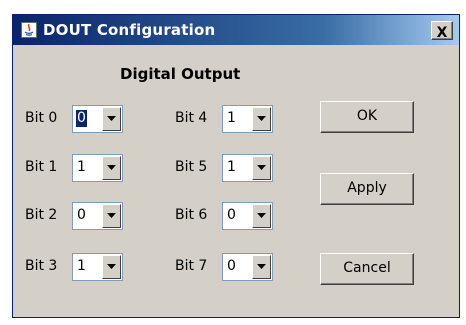  I want to click on bit-4-label: Bit 4, so click(191, 118).